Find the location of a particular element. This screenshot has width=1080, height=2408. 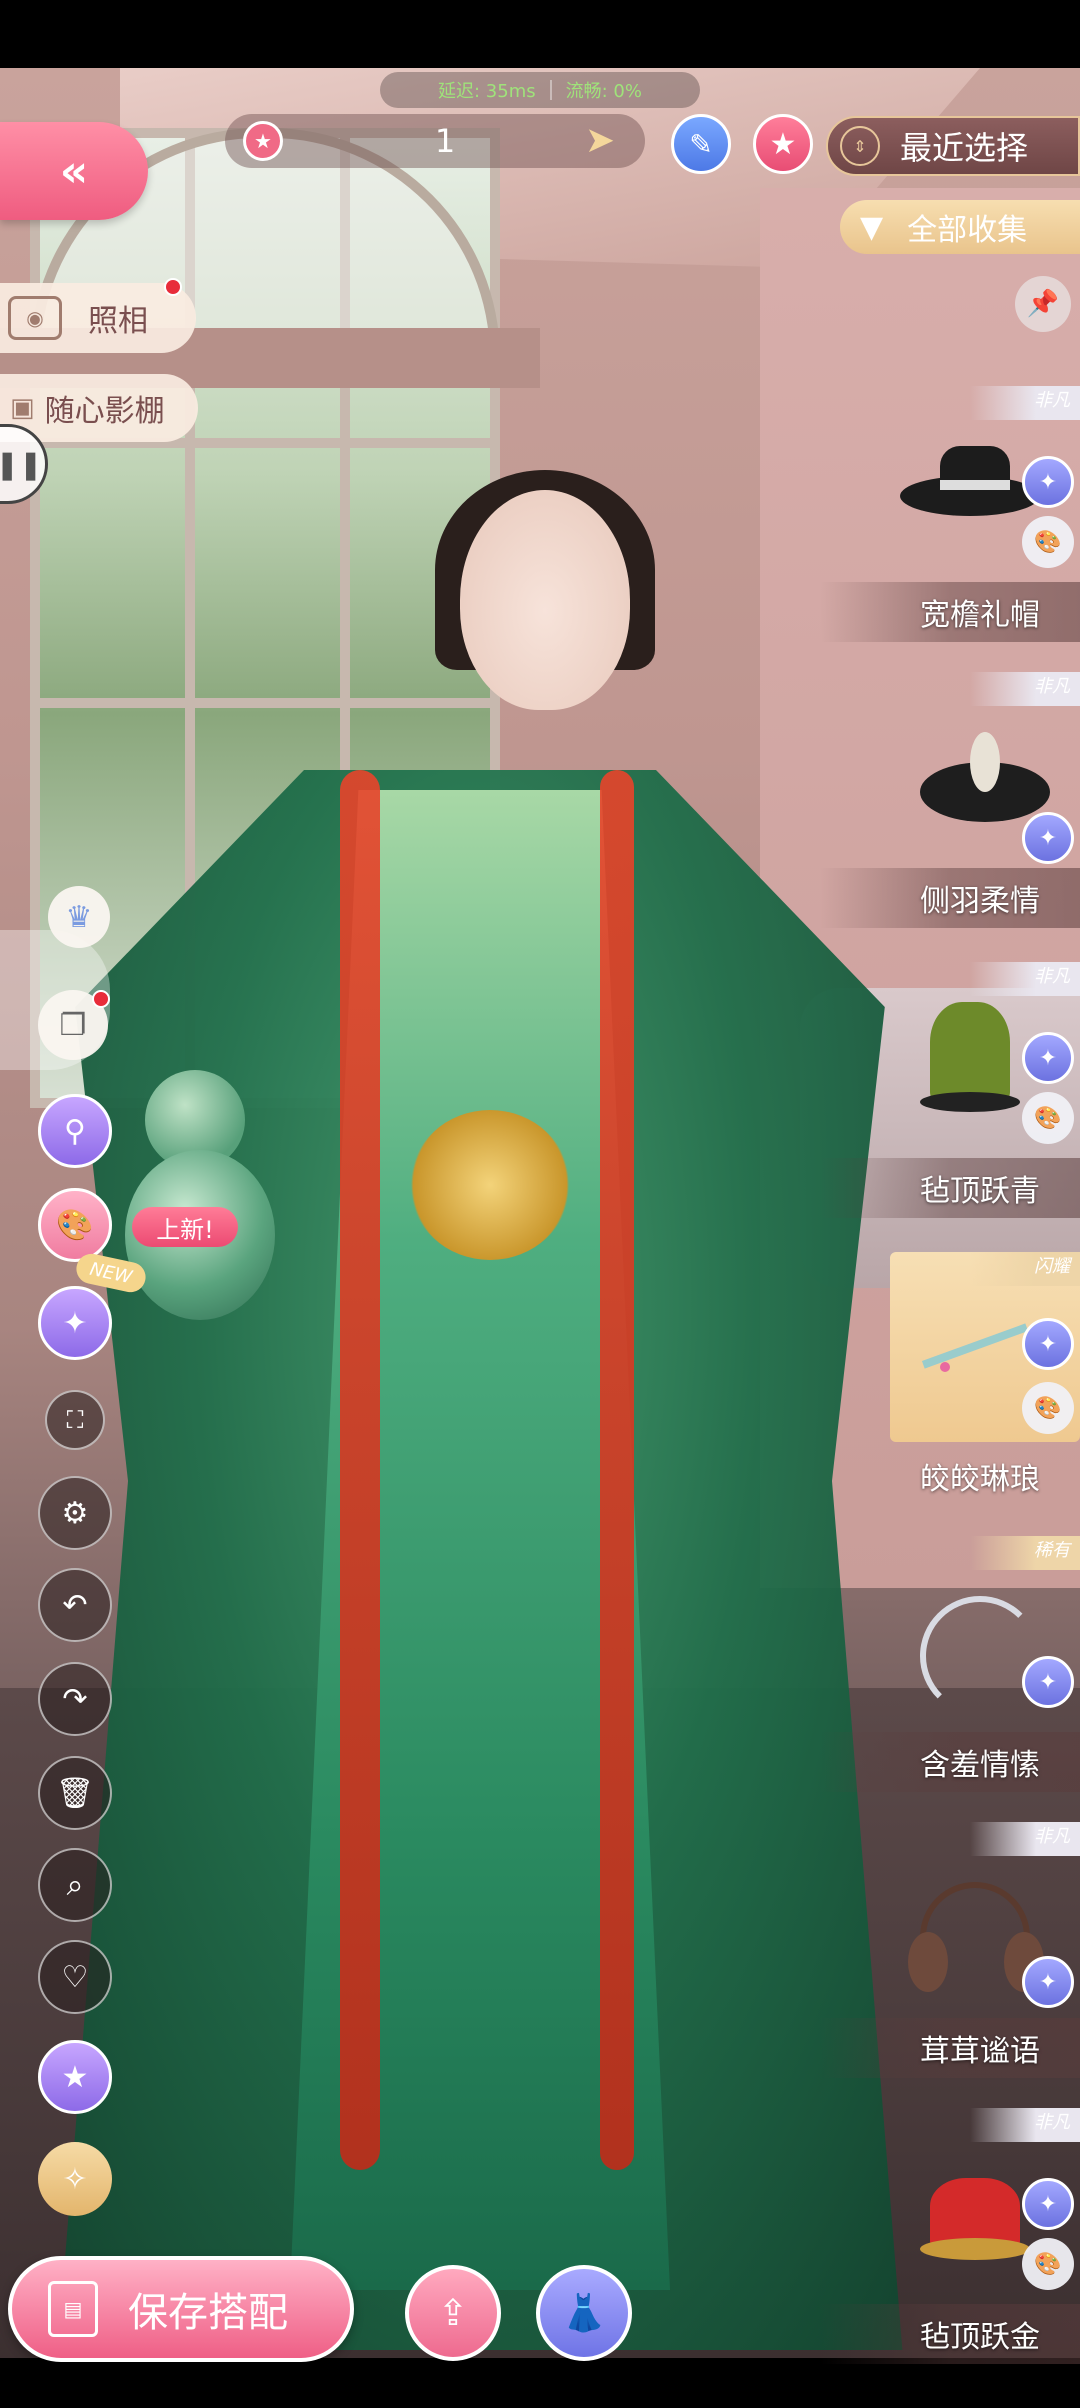

share-icon: ⇪ is located at coordinates (453, 2313).